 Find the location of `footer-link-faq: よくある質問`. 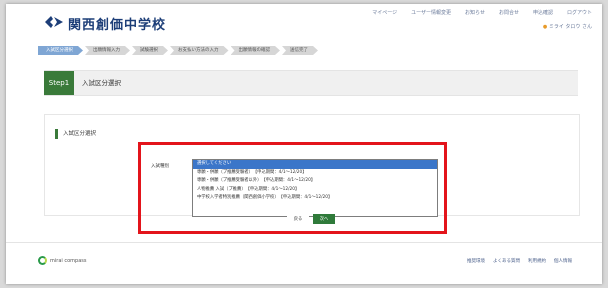

footer-link-faq: よくある質問 is located at coordinates (506, 261).